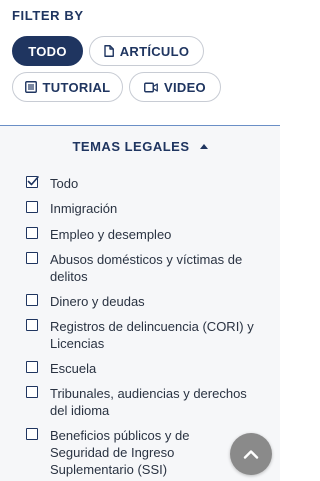  What do you see at coordinates (109, 51) in the screenshot?
I see `document-icon` at bounding box center [109, 51].